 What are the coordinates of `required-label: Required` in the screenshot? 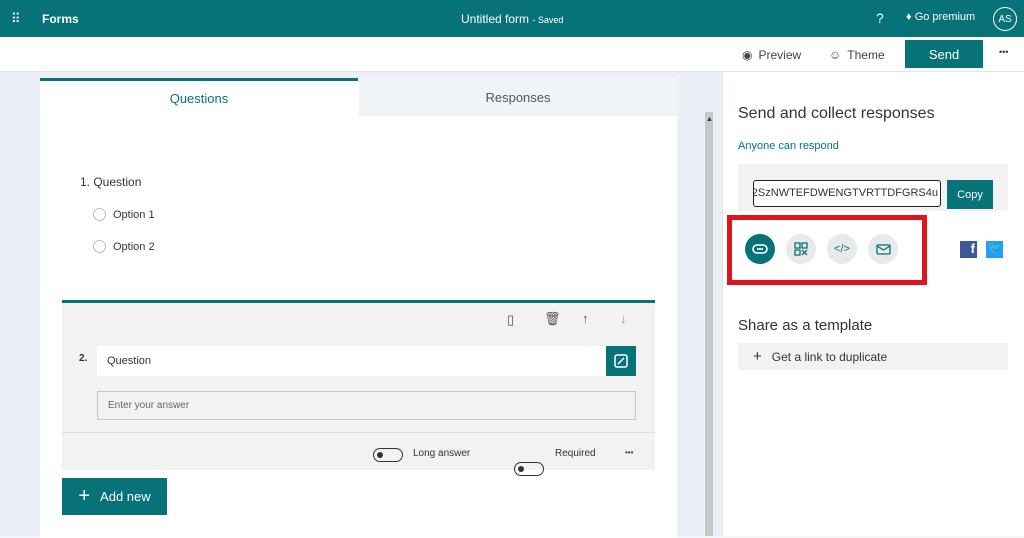 It's located at (575, 453).